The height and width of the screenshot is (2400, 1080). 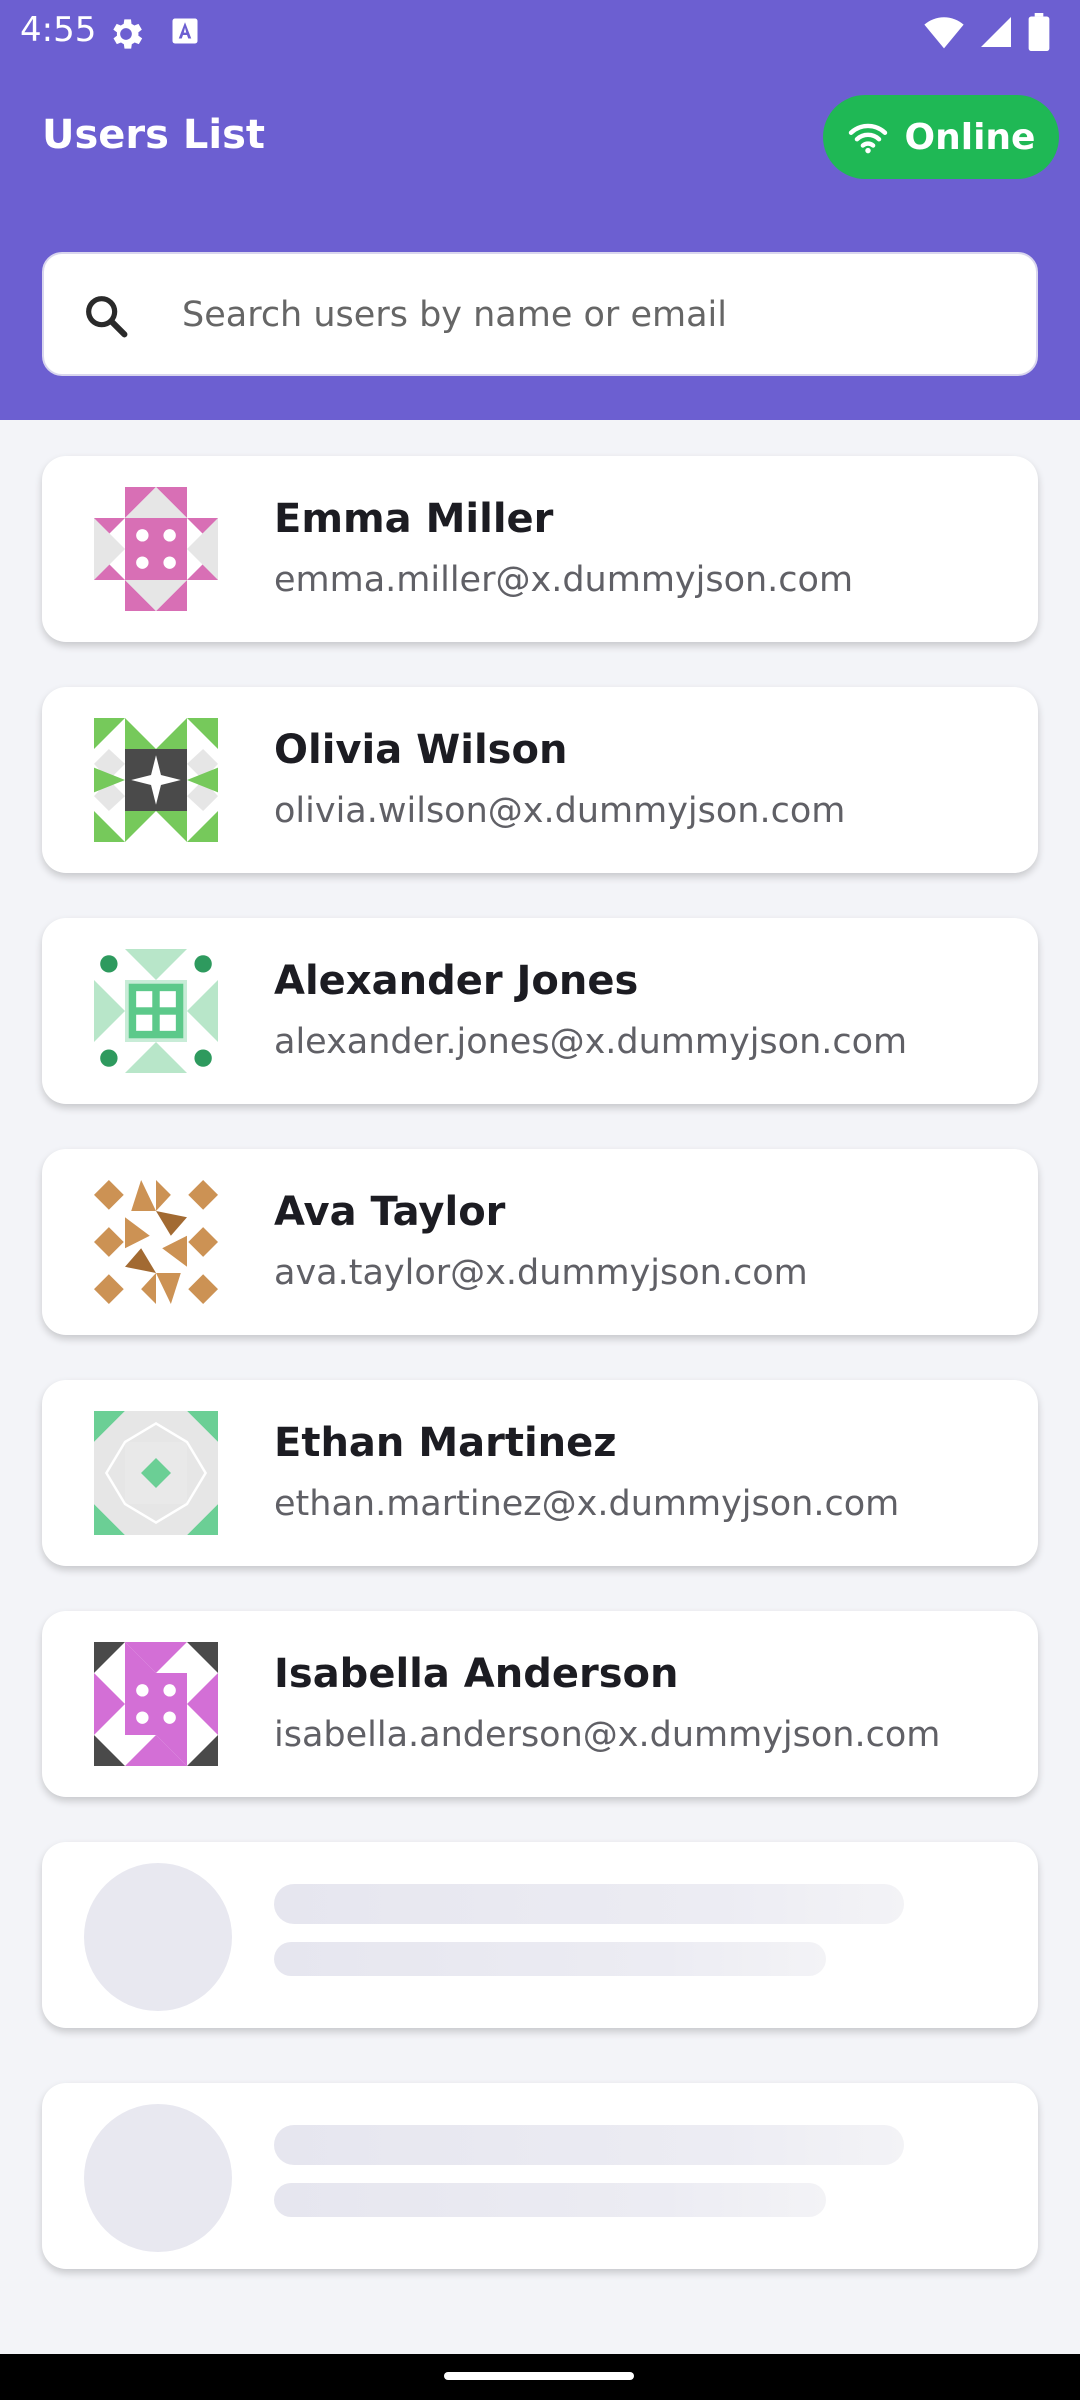 I want to click on home-gesture-handle, so click(x=539, y=2376).